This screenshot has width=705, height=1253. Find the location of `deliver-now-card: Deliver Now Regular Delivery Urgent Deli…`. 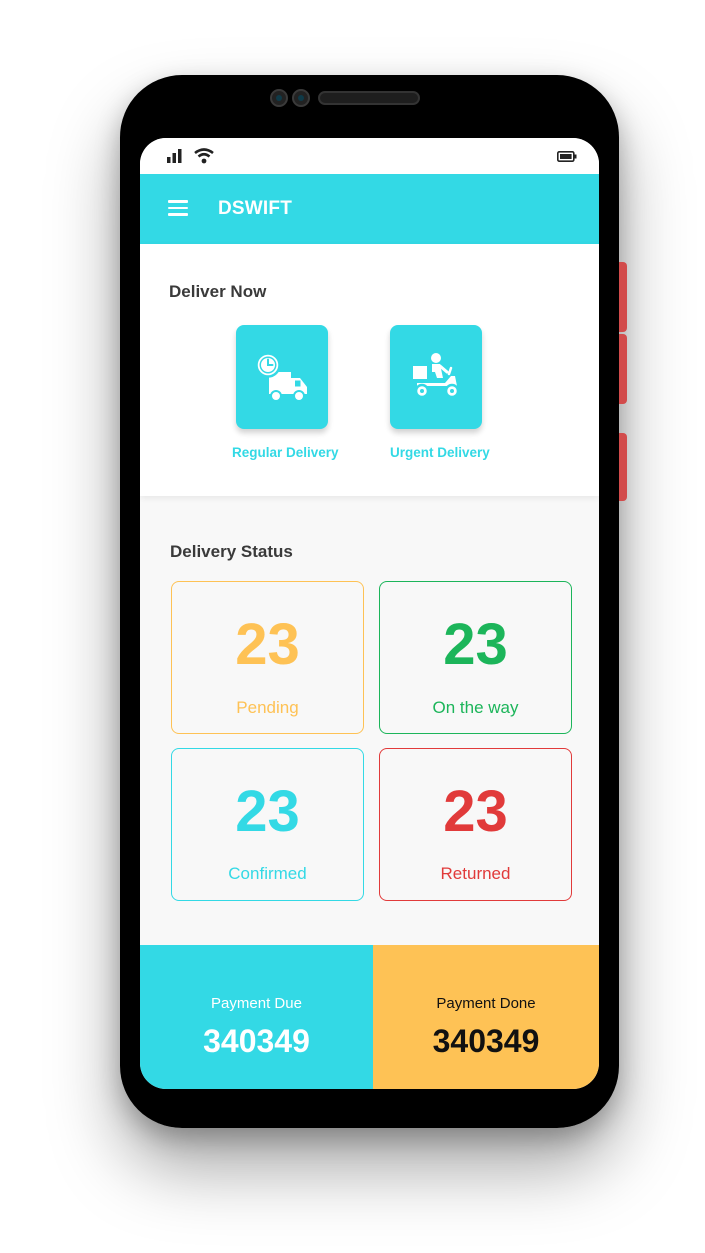

deliver-now-card: Deliver Now Regular Delivery Urgent Deli… is located at coordinates (369, 370).